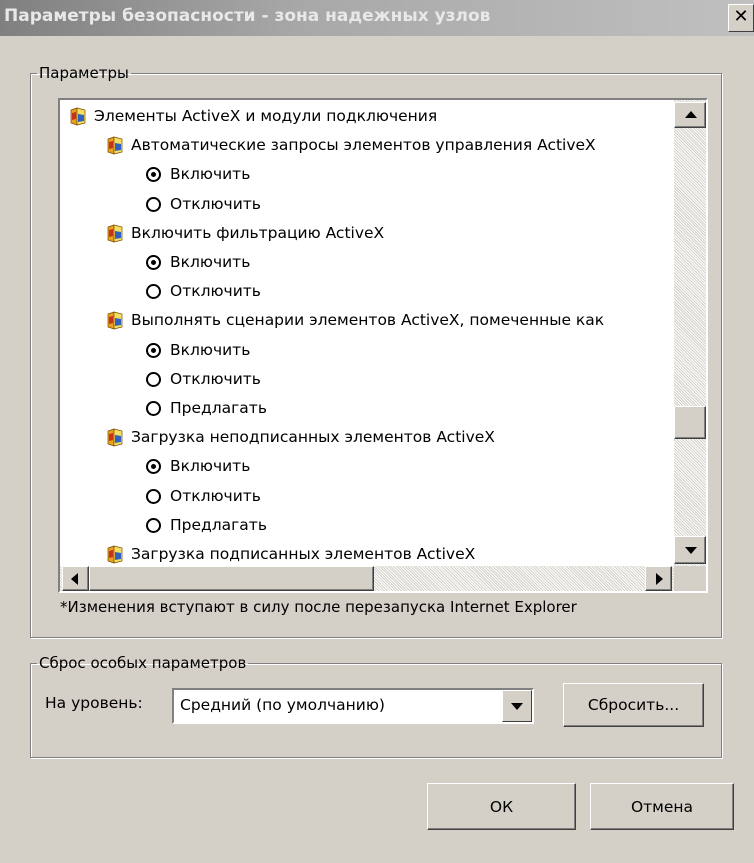 The height and width of the screenshot is (863, 754). I want to click on vertical-scrollbar, so click(690, 333).